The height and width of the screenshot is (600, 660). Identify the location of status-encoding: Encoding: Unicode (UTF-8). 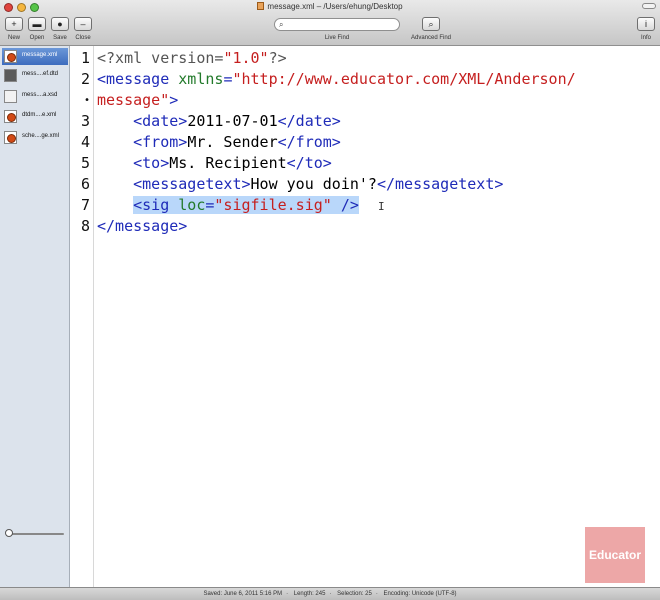
(420, 594).